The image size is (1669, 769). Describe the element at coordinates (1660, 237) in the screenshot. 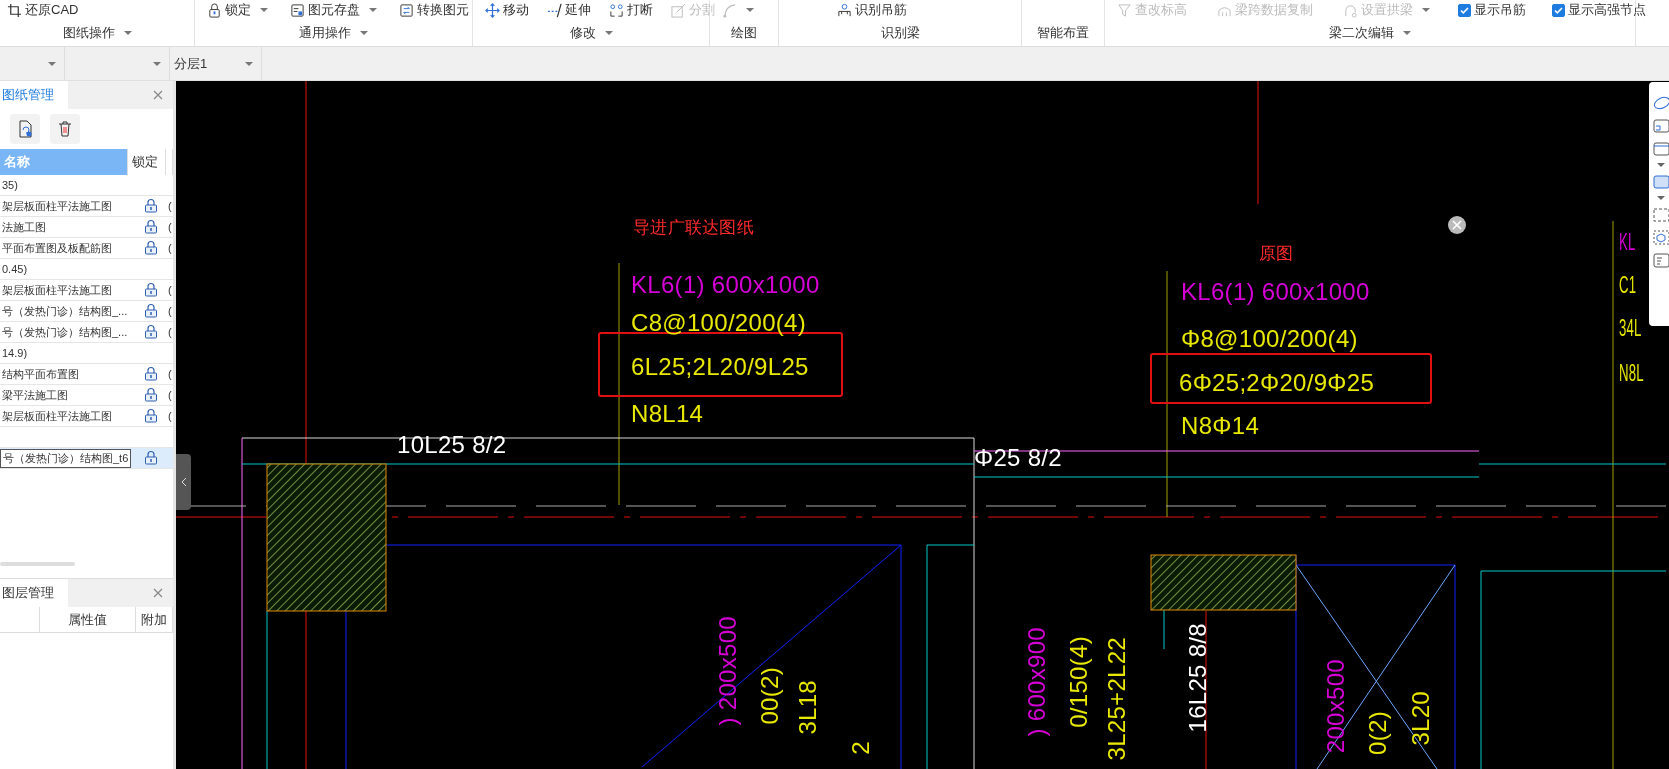

I see `cube-icon` at that location.